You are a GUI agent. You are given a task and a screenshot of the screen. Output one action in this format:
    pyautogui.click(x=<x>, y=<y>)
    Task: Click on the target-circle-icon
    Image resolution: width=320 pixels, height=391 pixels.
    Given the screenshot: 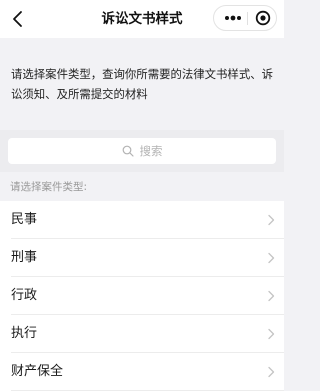 What is the action you would take?
    pyautogui.click(x=263, y=18)
    